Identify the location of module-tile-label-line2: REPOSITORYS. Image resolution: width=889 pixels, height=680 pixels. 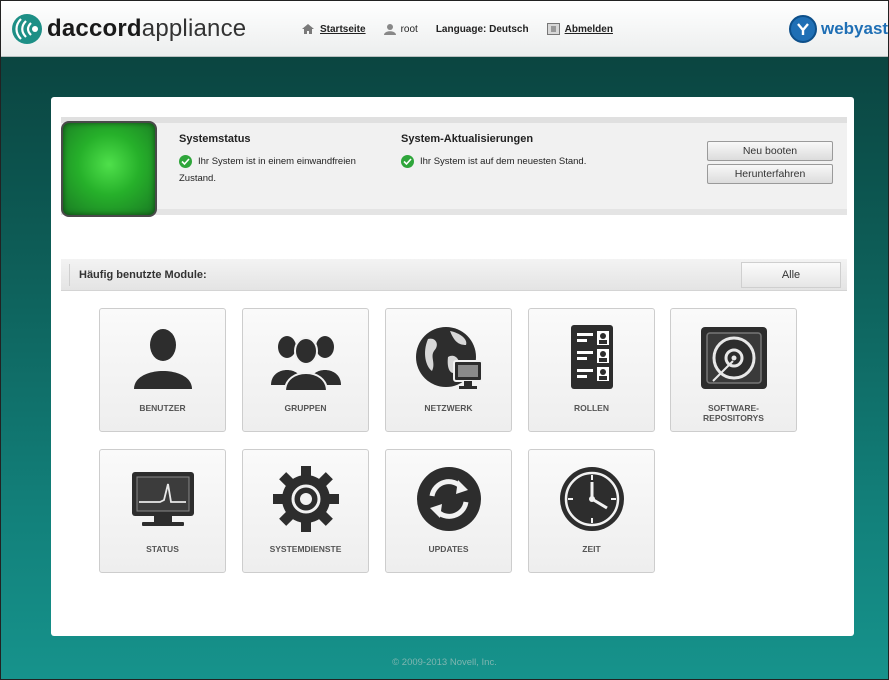
(733, 418).